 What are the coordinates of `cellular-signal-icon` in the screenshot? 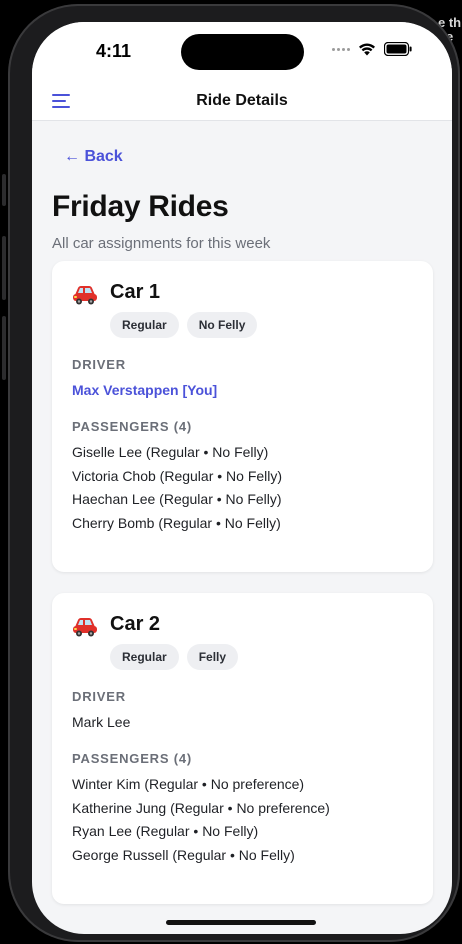 It's located at (341, 49).